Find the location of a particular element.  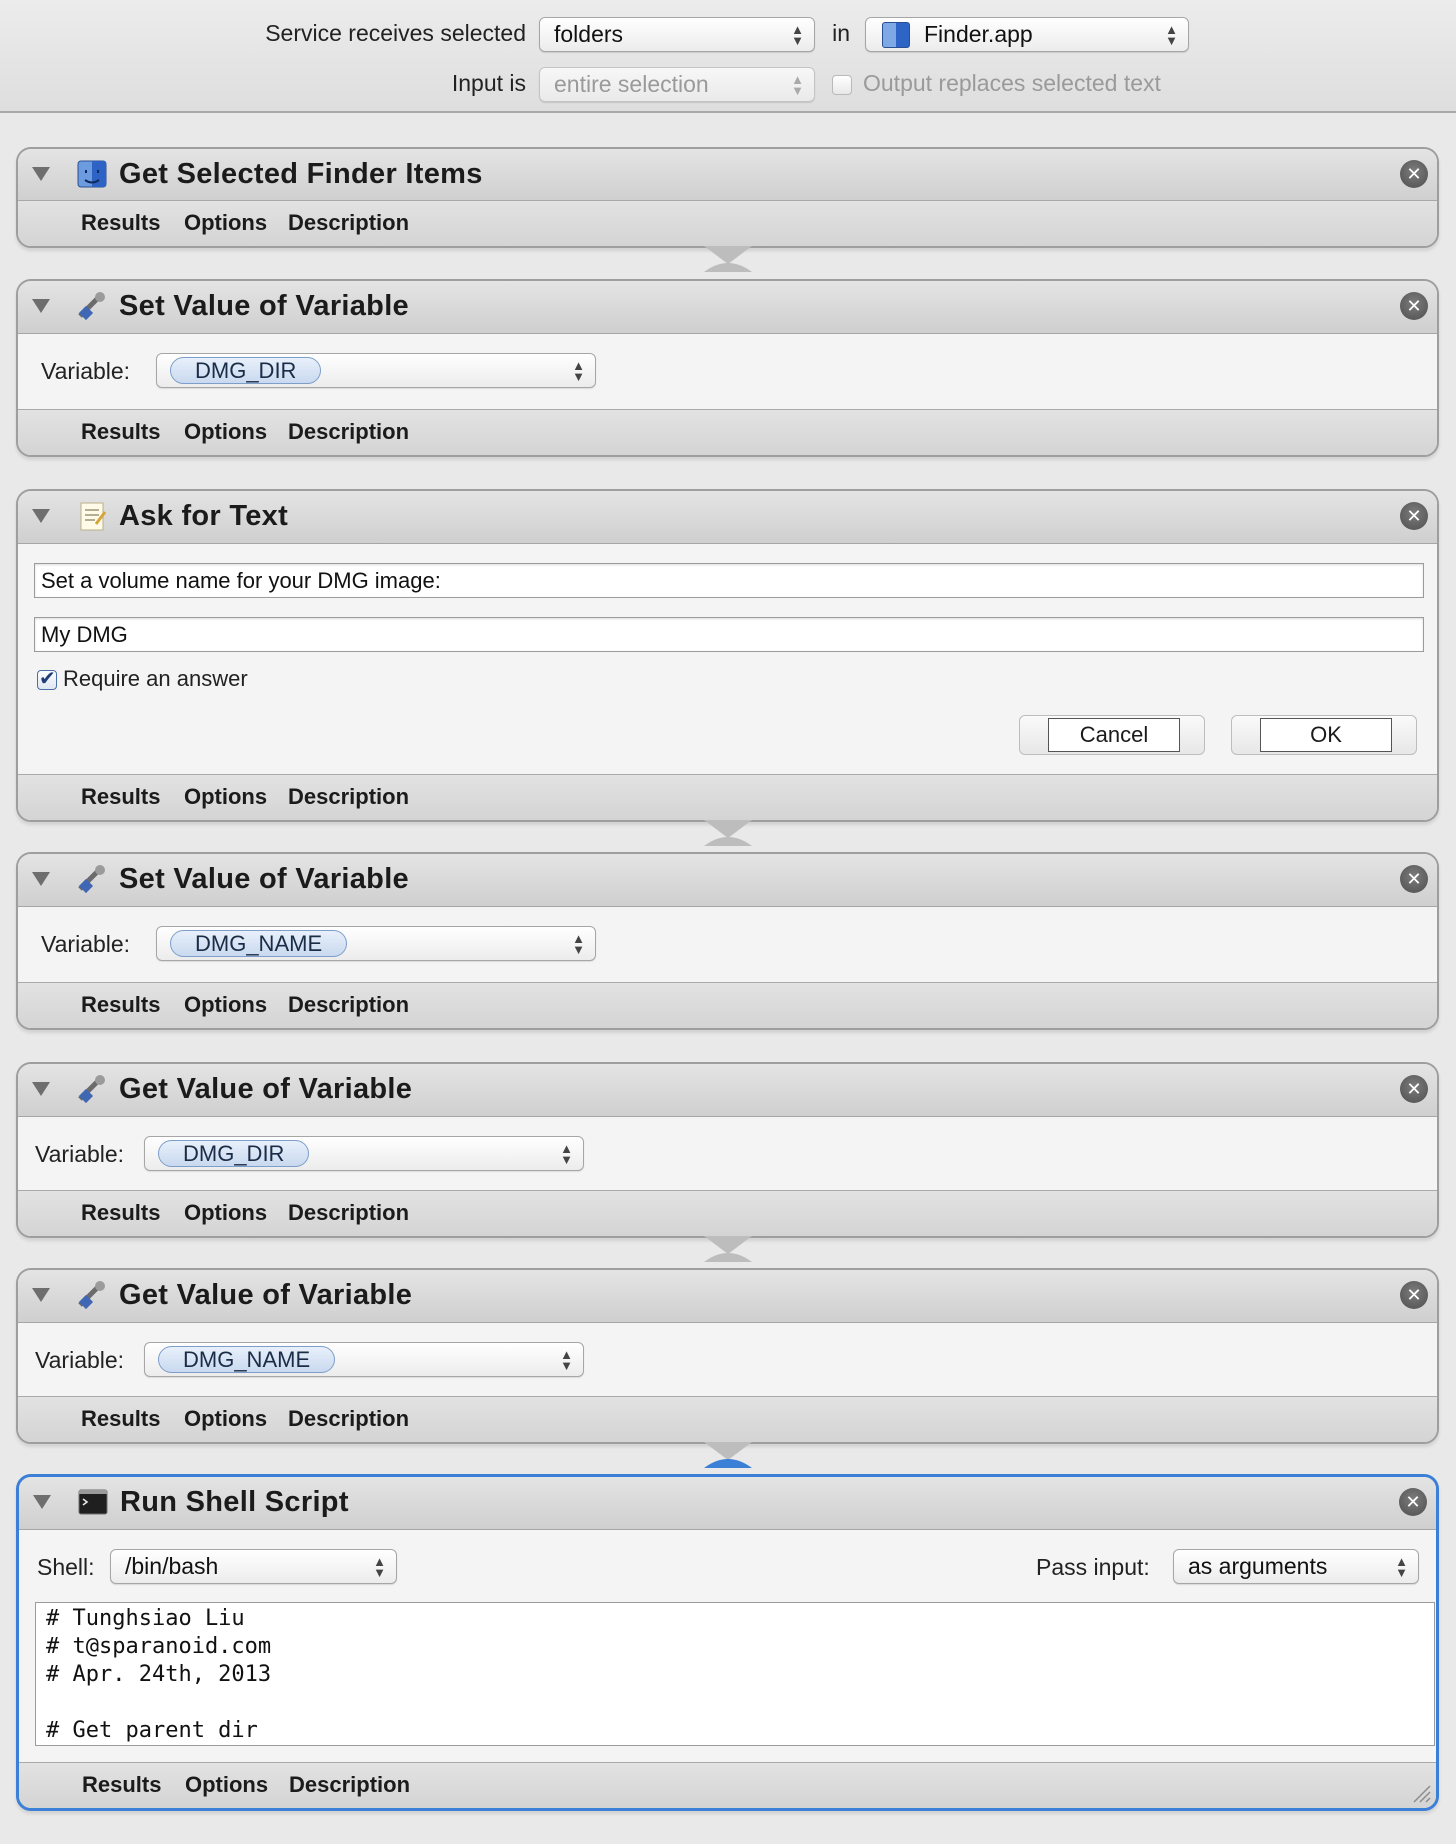

finder-icon is located at coordinates (896, 35).